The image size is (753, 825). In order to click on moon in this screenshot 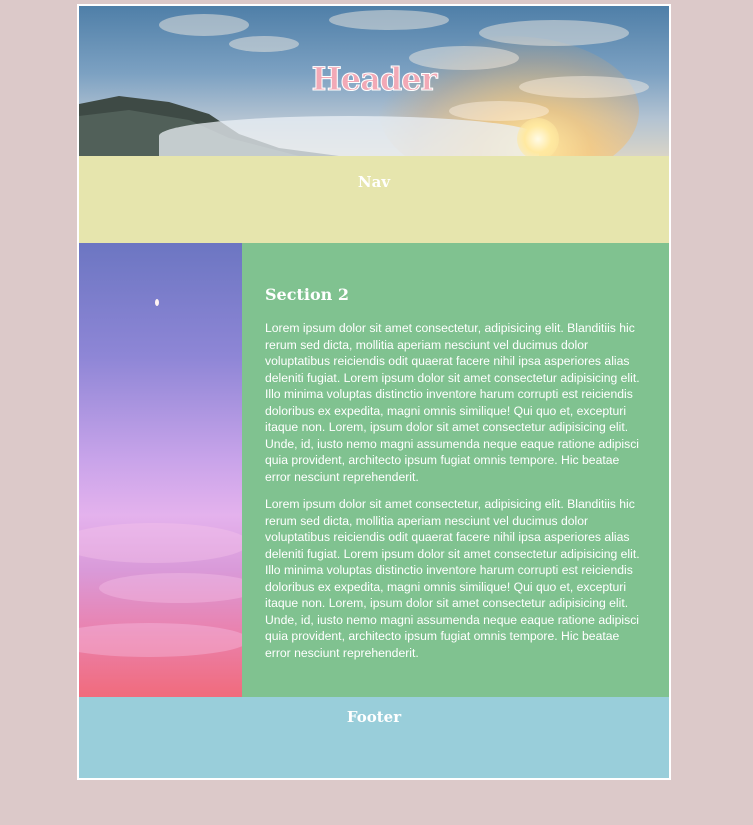, I will do `click(157, 302)`.